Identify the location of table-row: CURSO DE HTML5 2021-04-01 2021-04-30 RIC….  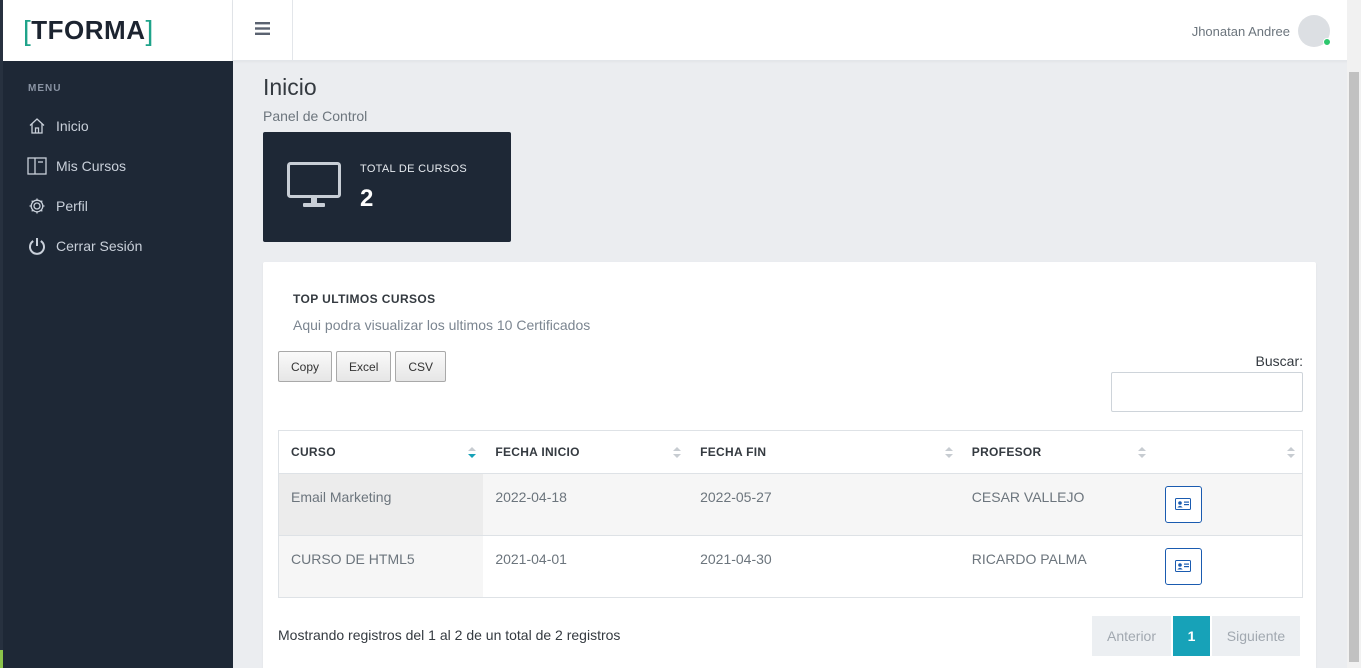
(790, 566).